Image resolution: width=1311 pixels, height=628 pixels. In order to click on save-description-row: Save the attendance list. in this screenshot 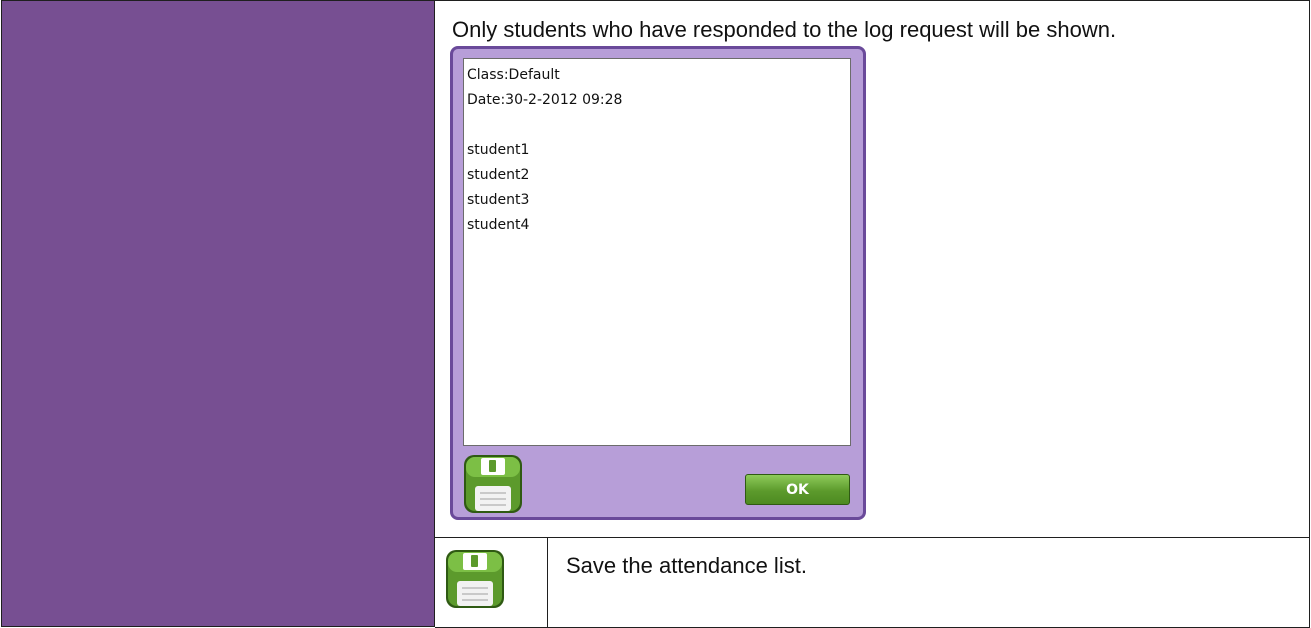, I will do `click(872, 582)`.